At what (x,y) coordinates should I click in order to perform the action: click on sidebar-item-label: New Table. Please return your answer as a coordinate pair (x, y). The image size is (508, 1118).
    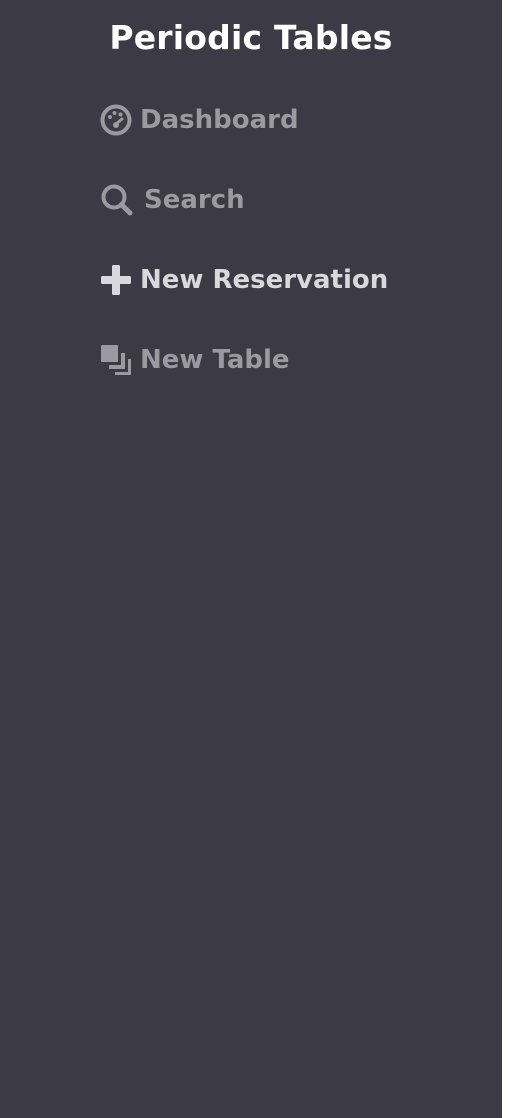
    Looking at the image, I should click on (215, 360).